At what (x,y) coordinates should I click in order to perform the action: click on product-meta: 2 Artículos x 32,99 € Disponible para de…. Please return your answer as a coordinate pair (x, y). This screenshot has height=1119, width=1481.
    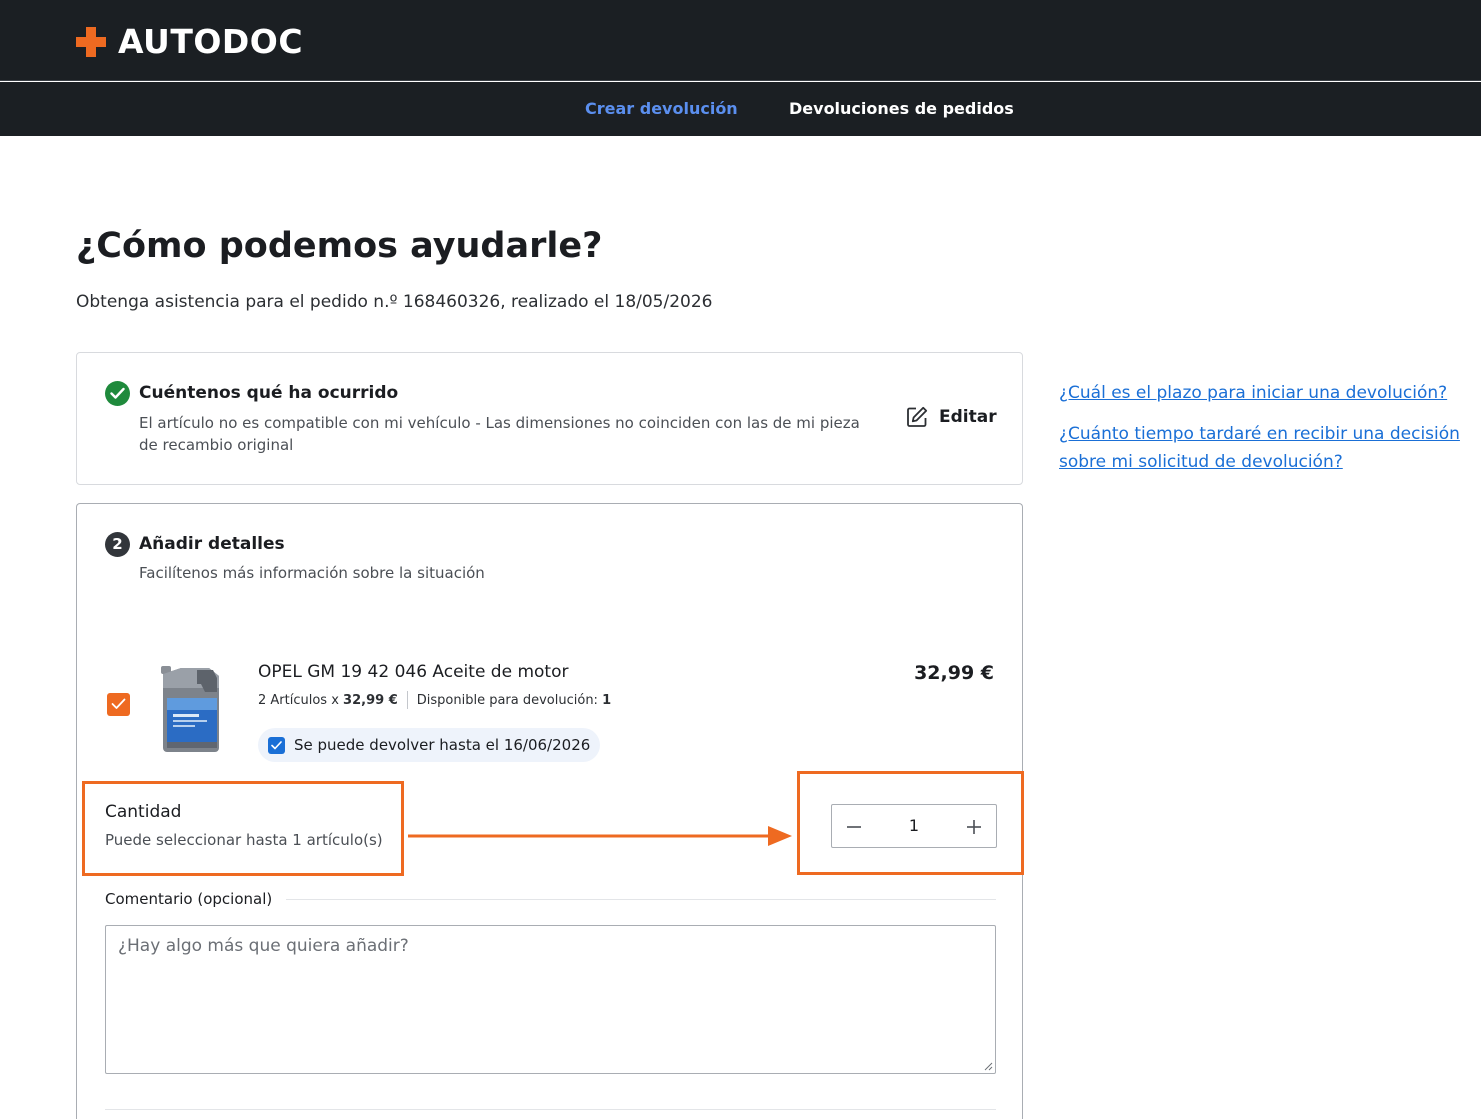
    Looking at the image, I should click on (434, 700).